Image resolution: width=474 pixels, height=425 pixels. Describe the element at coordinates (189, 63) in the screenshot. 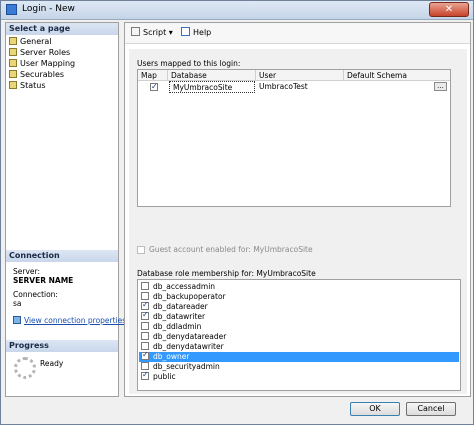

I see `users-mapped-label: Users mapped to this login:` at that location.